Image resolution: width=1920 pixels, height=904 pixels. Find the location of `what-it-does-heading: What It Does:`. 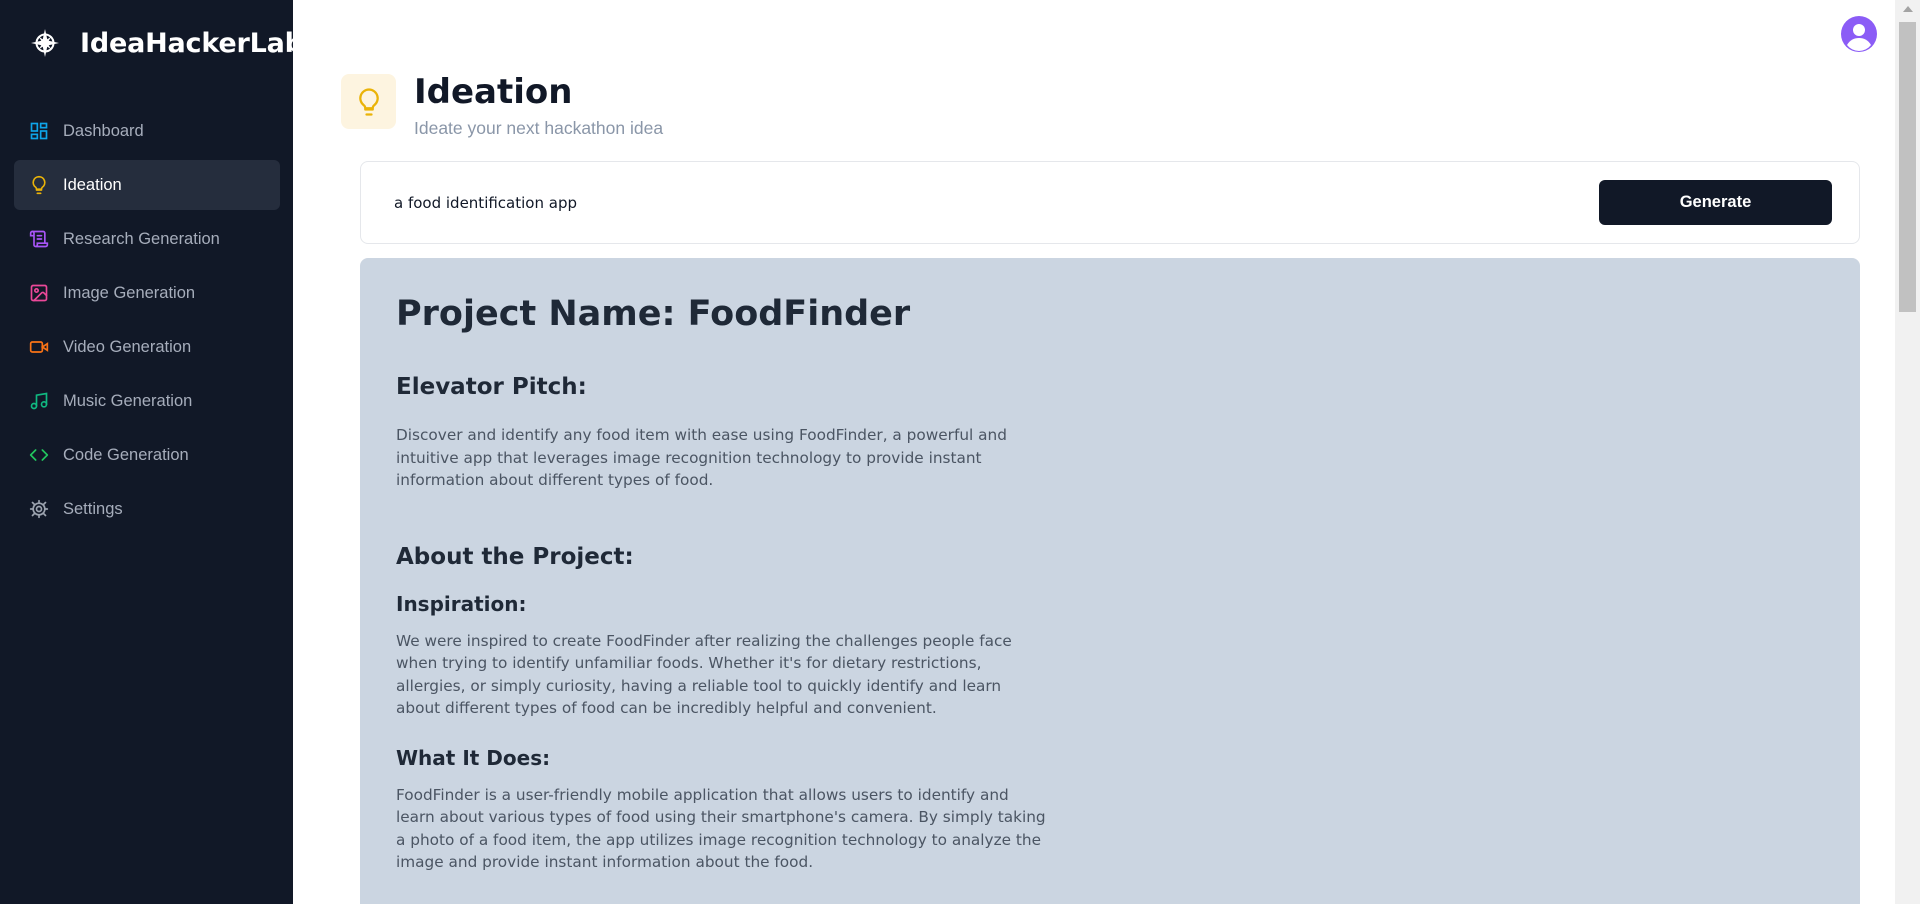

what-it-does-heading: What It Does: is located at coordinates (473, 757).